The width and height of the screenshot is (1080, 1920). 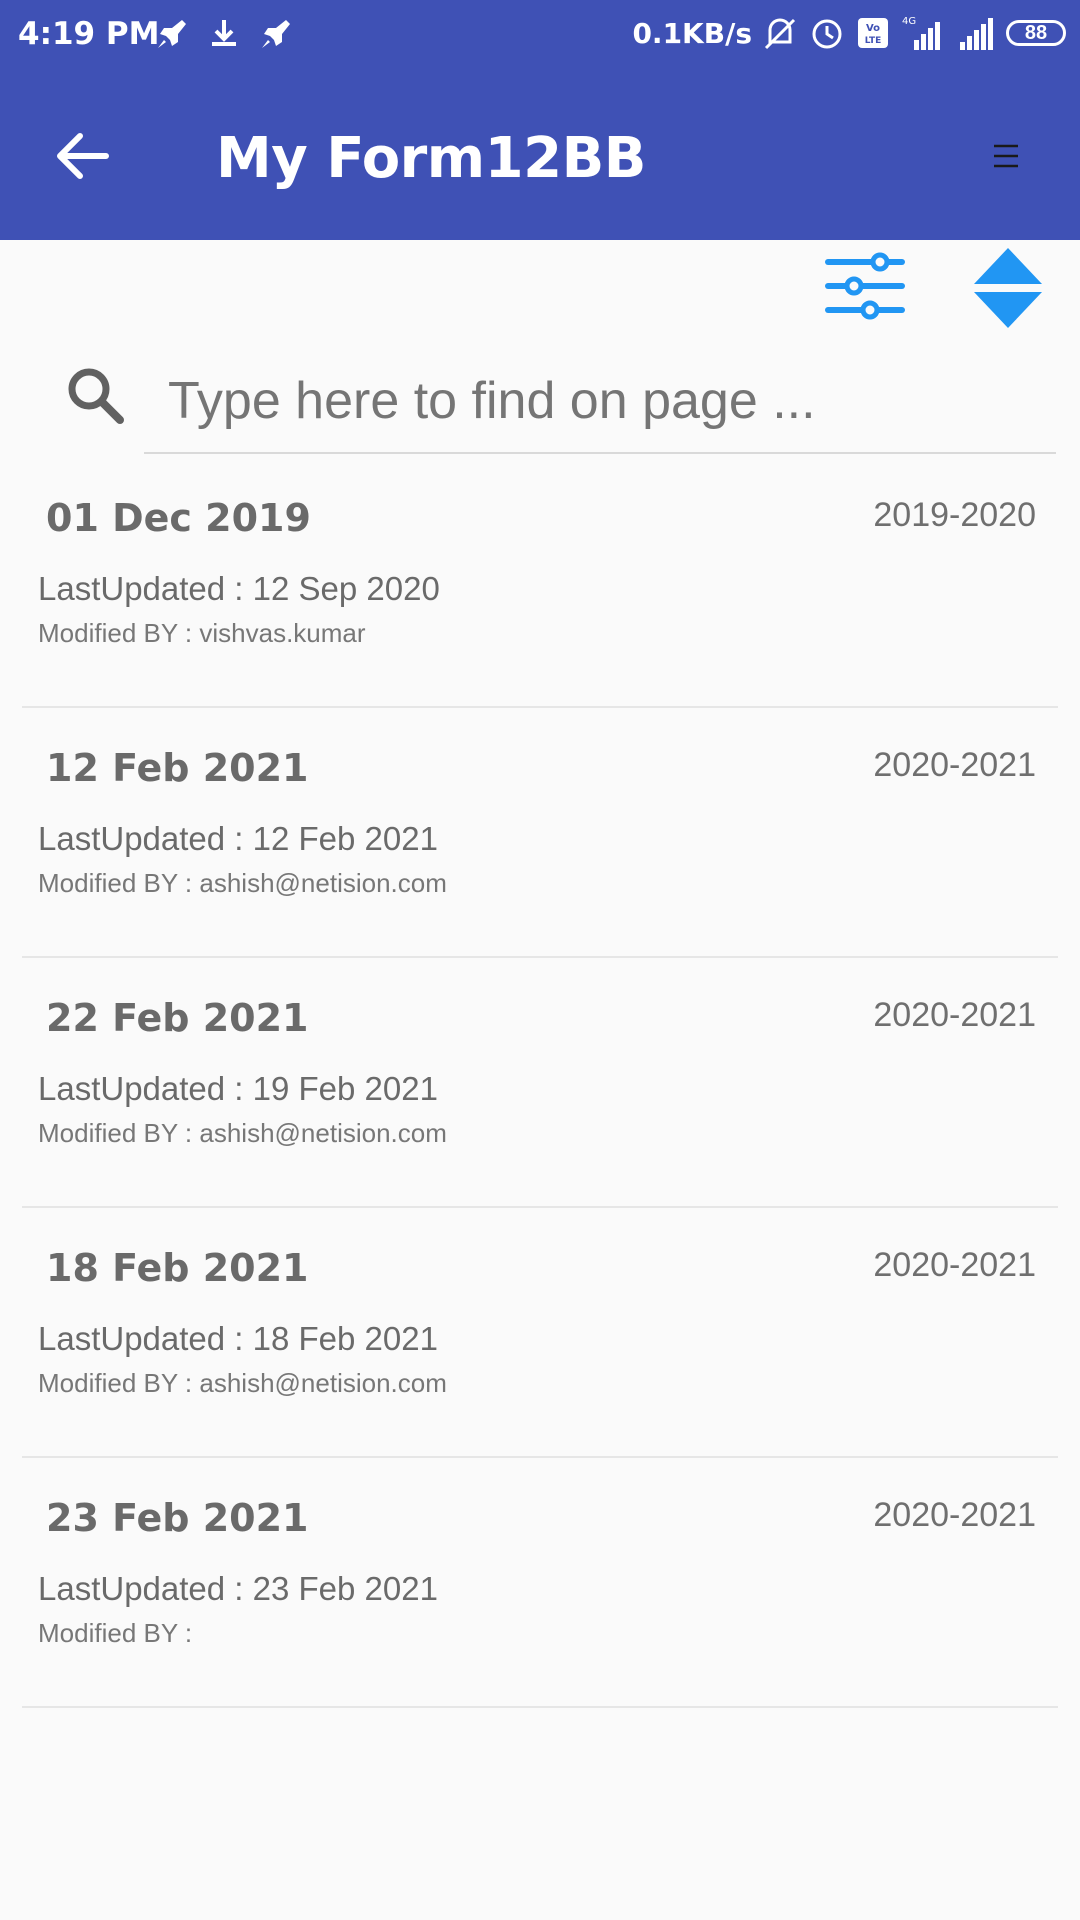 I want to click on system-indicators: 0.1KB/s Vo LTE 4G 88, so click(x=849, y=33).